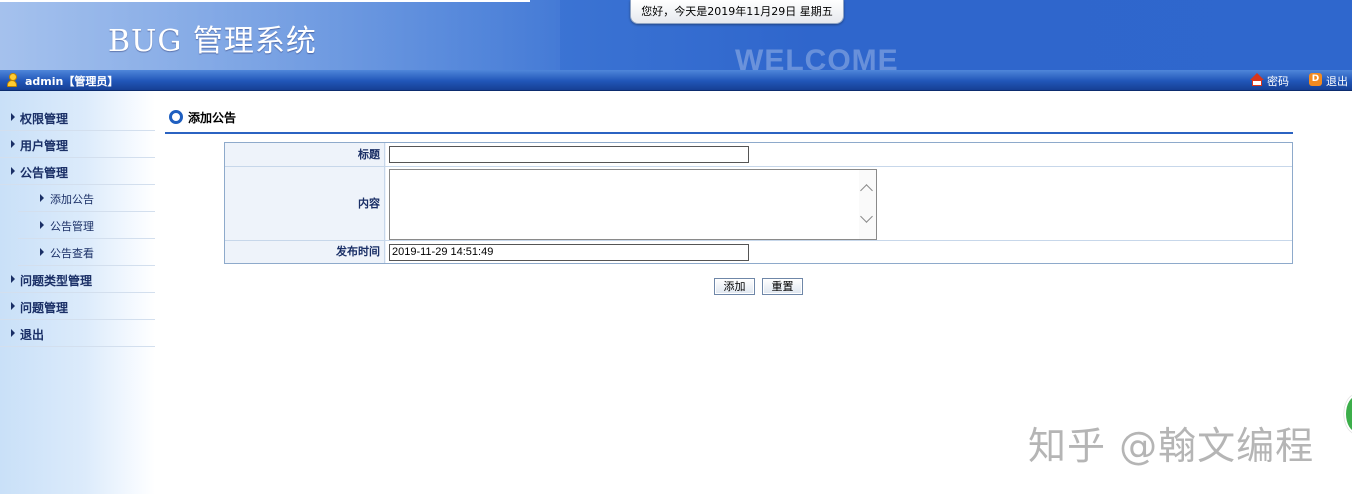 This screenshot has width=1352, height=494. What do you see at coordinates (72, 253) in the screenshot?
I see `submenu-item-label: 公告查看` at bounding box center [72, 253].